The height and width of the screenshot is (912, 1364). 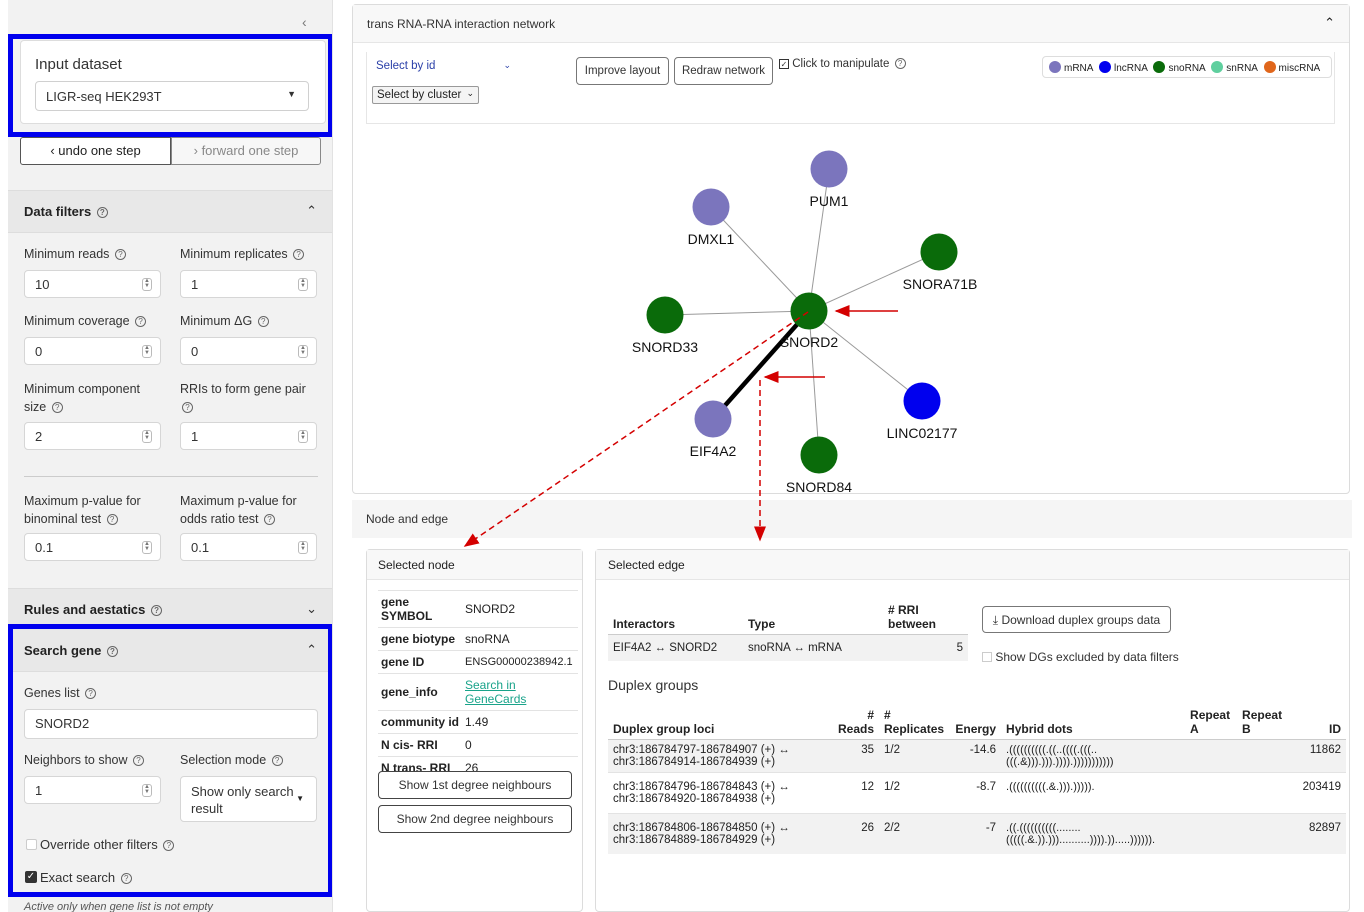 I want to click on node-label: EIF4A2, so click(x=713, y=451).